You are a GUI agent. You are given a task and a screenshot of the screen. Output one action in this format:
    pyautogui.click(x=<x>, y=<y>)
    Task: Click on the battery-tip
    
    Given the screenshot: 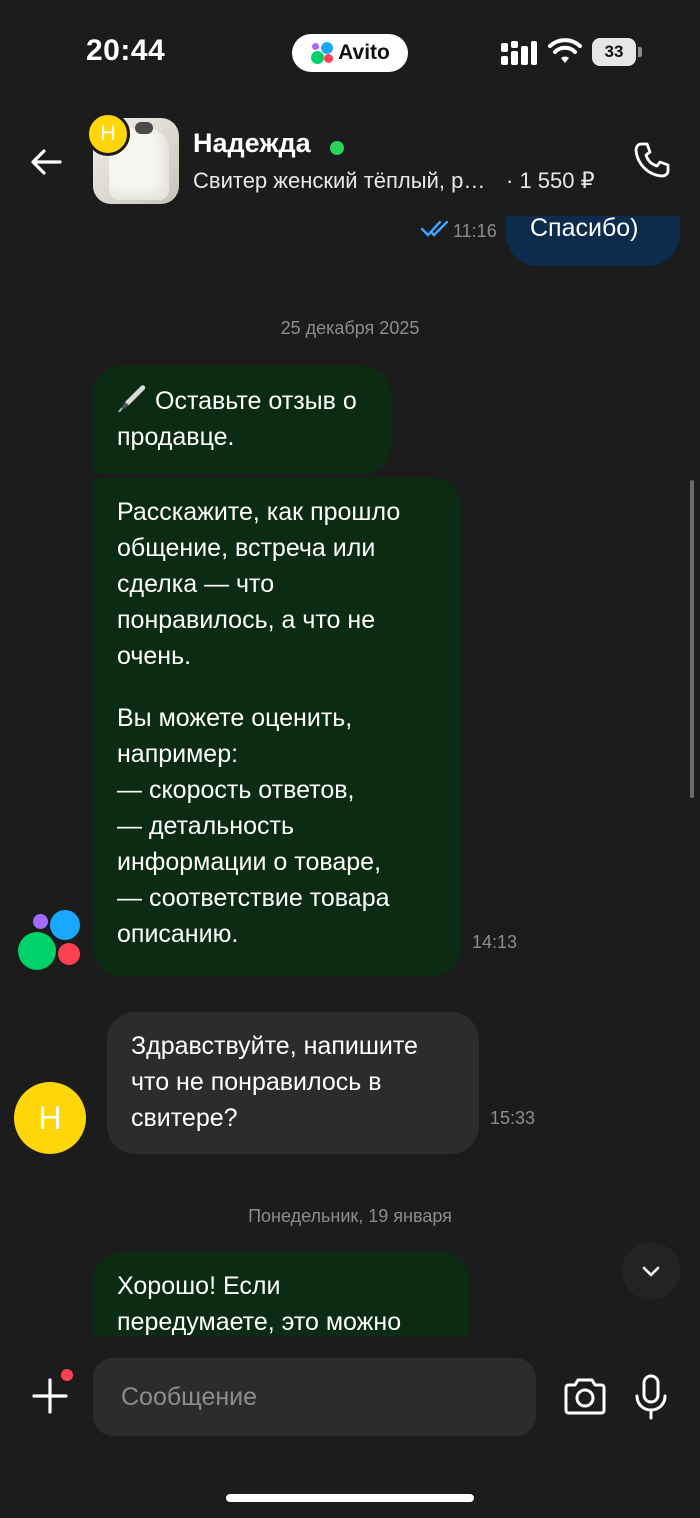 What is the action you would take?
    pyautogui.click(x=640, y=52)
    